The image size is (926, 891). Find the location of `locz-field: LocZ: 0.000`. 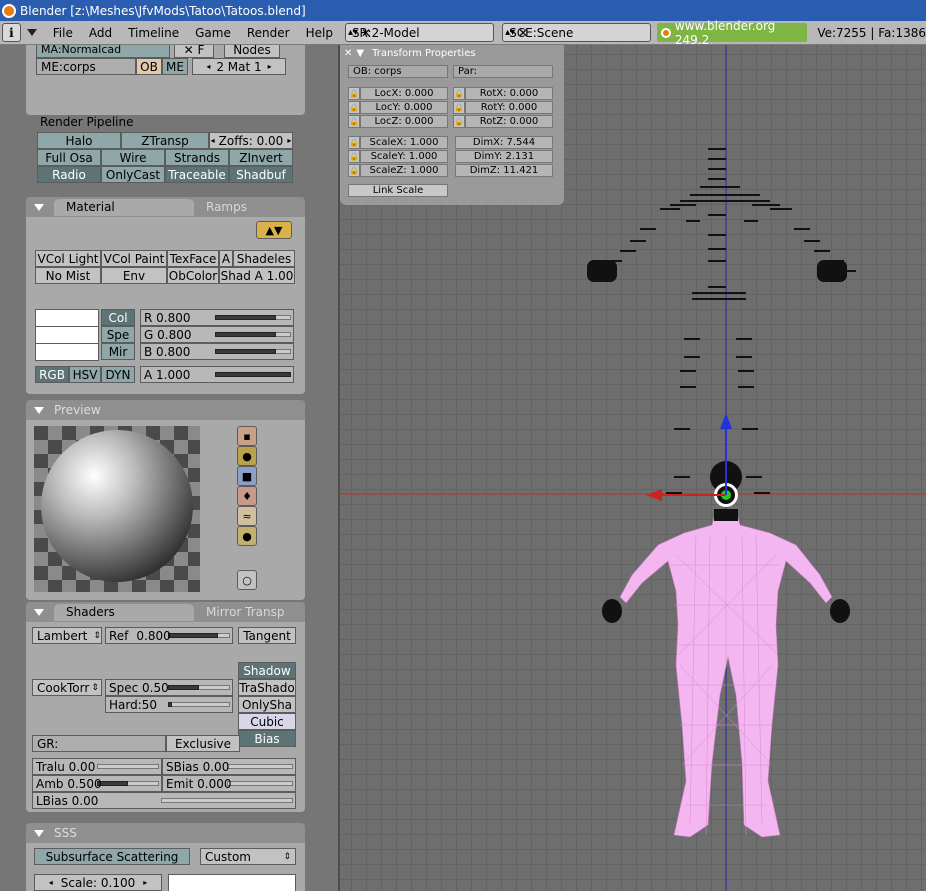

locz-field: LocZ: 0.000 is located at coordinates (404, 121).